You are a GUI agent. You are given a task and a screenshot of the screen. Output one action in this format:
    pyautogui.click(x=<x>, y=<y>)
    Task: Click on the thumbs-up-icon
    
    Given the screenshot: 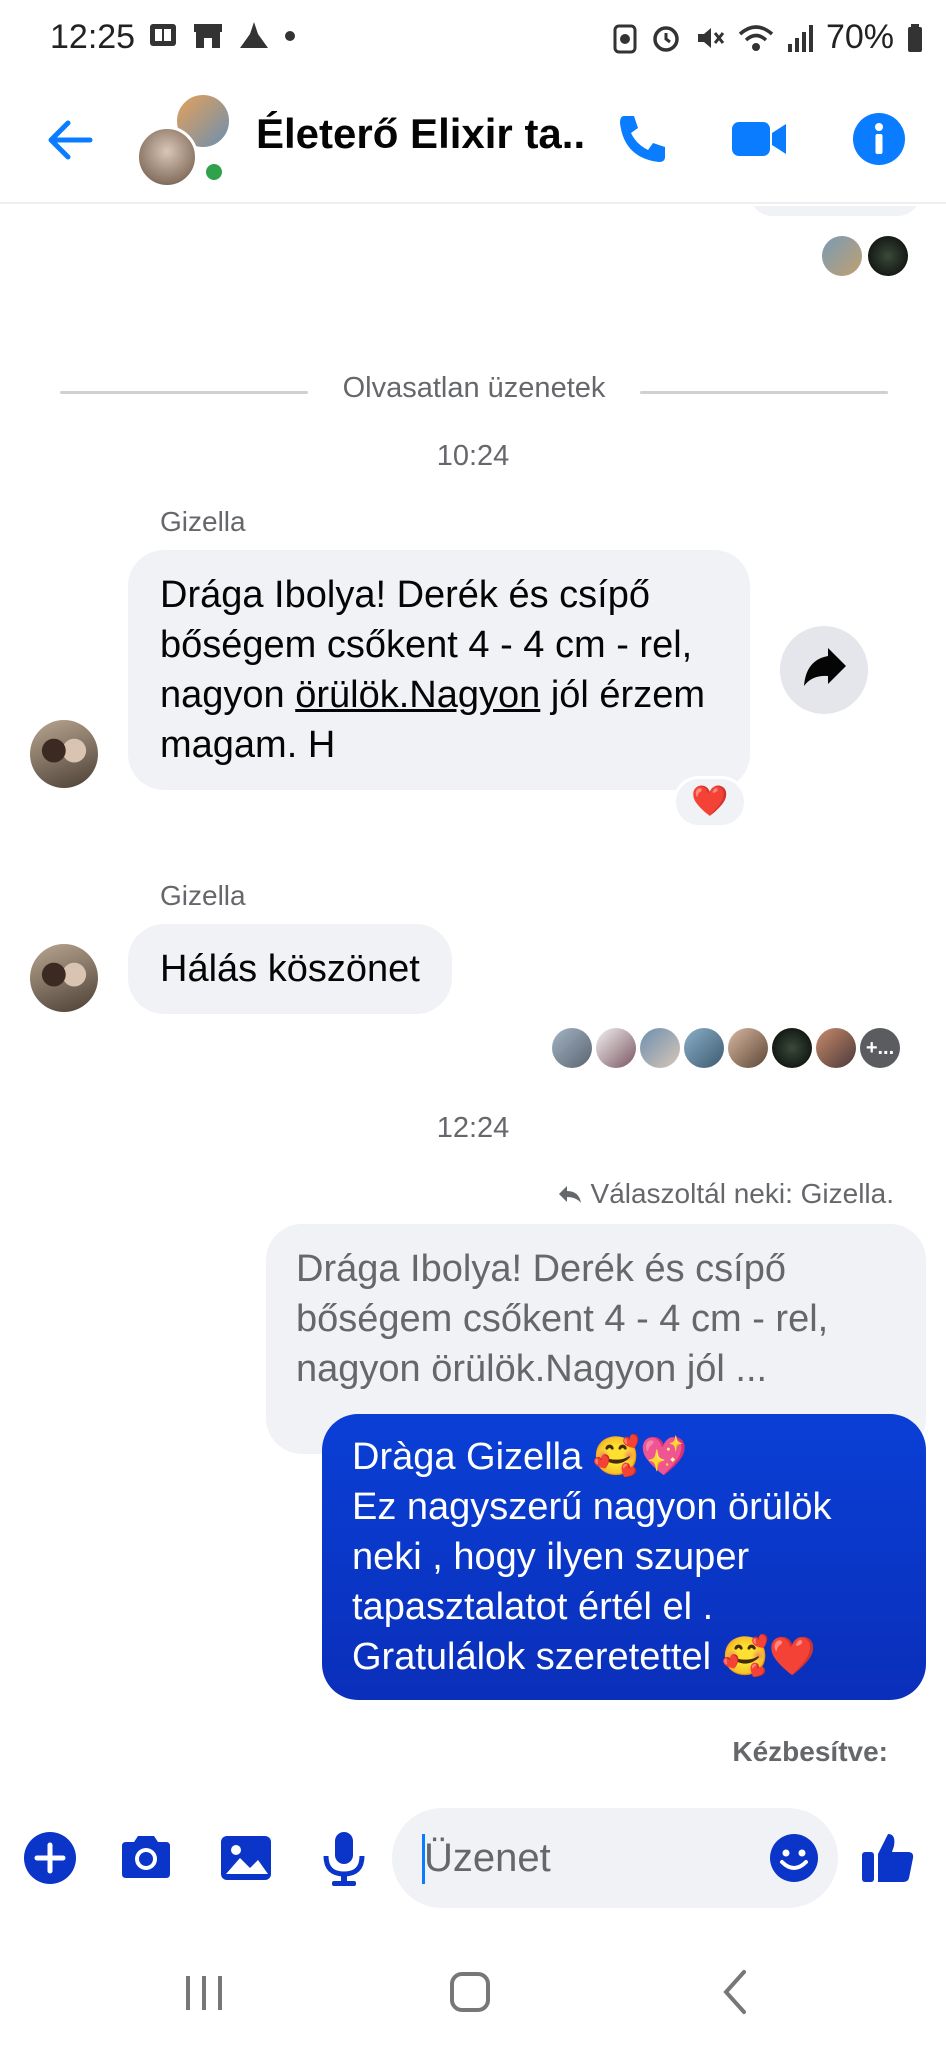 What is the action you would take?
    pyautogui.click(x=888, y=1858)
    